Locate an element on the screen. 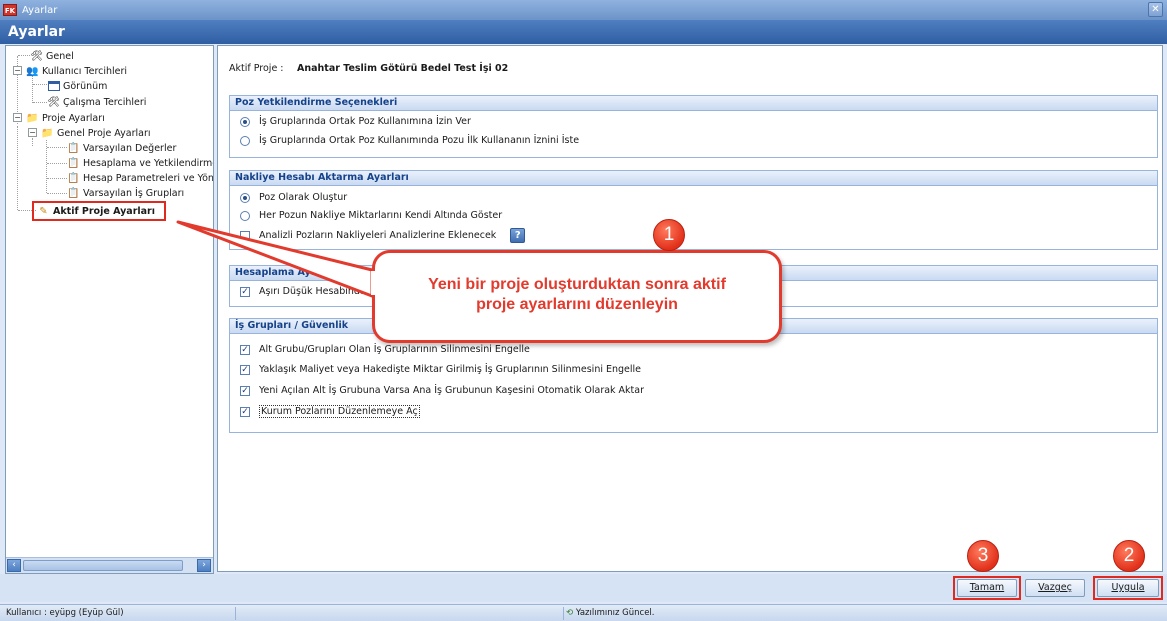  tree-item-kullanici-tercihleri: 👥 Kullanıcı Tercihleri is located at coordinates (76, 71).